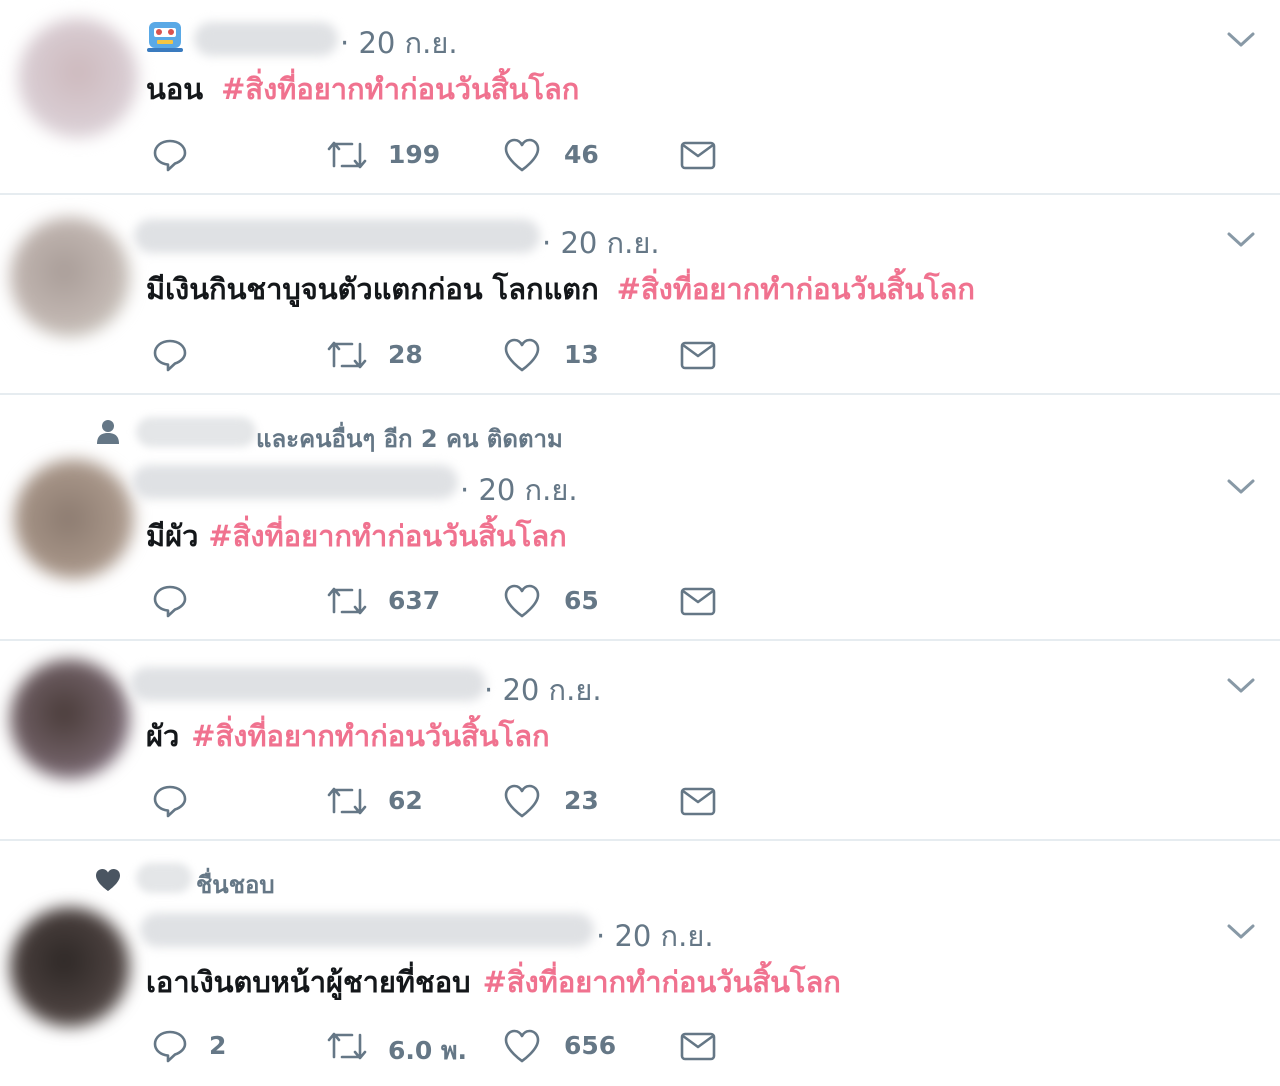 This screenshot has height=1086, width=1280. What do you see at coordinates (557, 156) in the screenshot?
I see `like-button: 46` at bounding box center [557, 156].